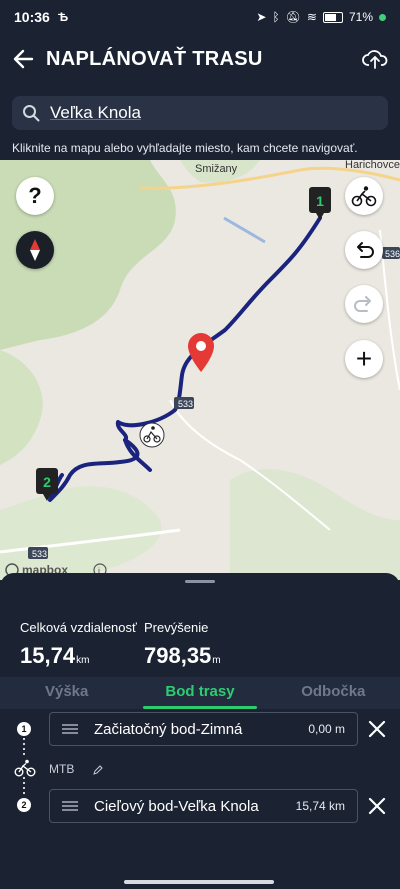  Describe the element at coordinates (176, 806) in the screenshot. I see `waypoint-name: Cieľový bod-Veľka Knola` at that location.